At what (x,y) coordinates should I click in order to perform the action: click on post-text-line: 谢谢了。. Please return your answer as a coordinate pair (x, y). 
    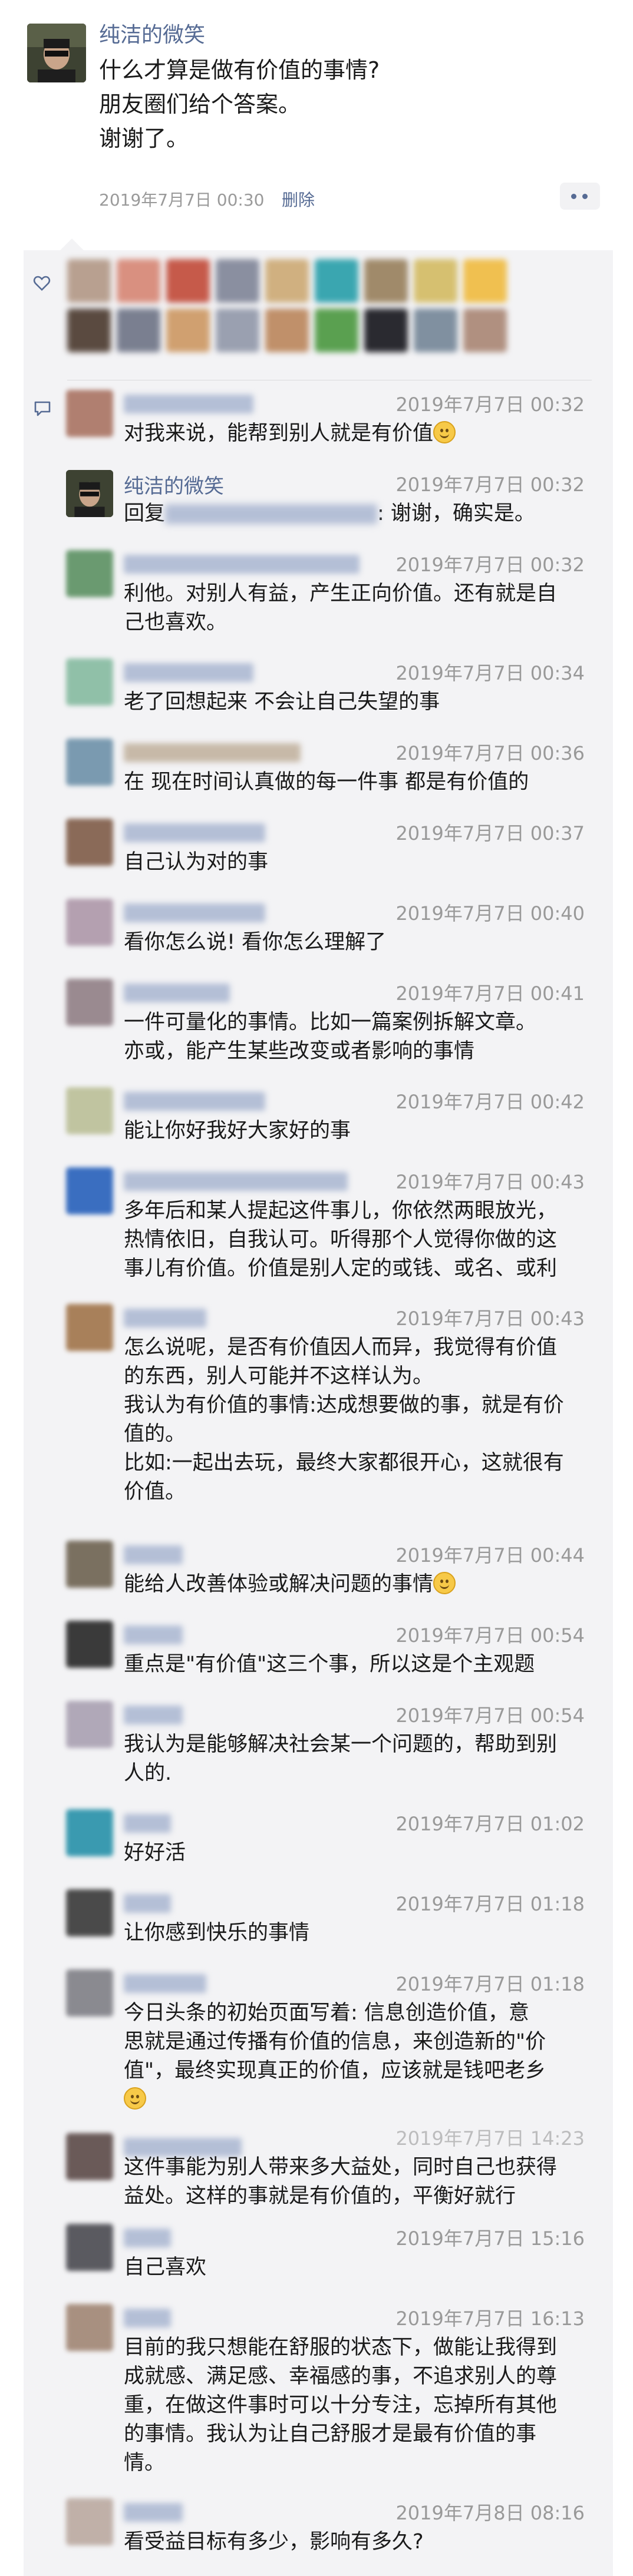
    Looking at the image, I should click on (144, 138).